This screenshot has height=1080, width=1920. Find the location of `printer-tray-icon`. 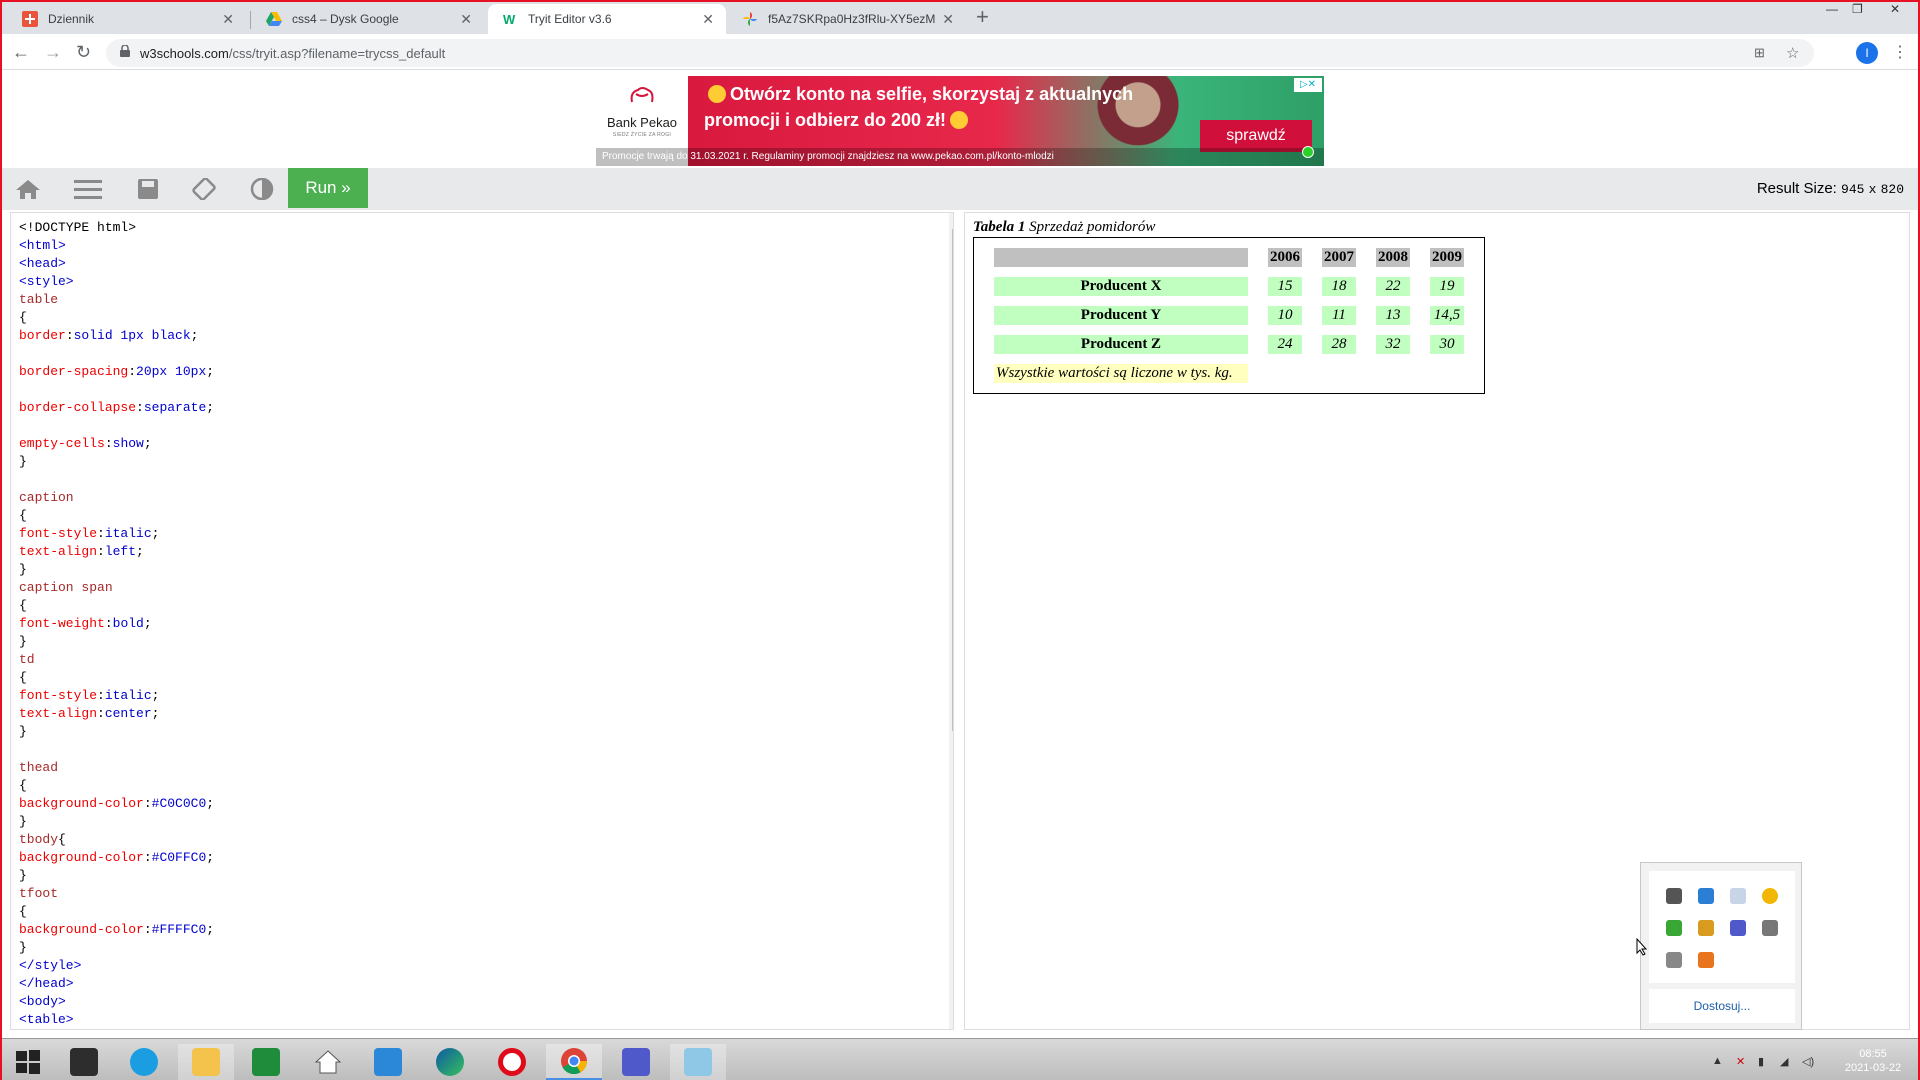

printer-tray-icon is located at coordinates (1674, 960).